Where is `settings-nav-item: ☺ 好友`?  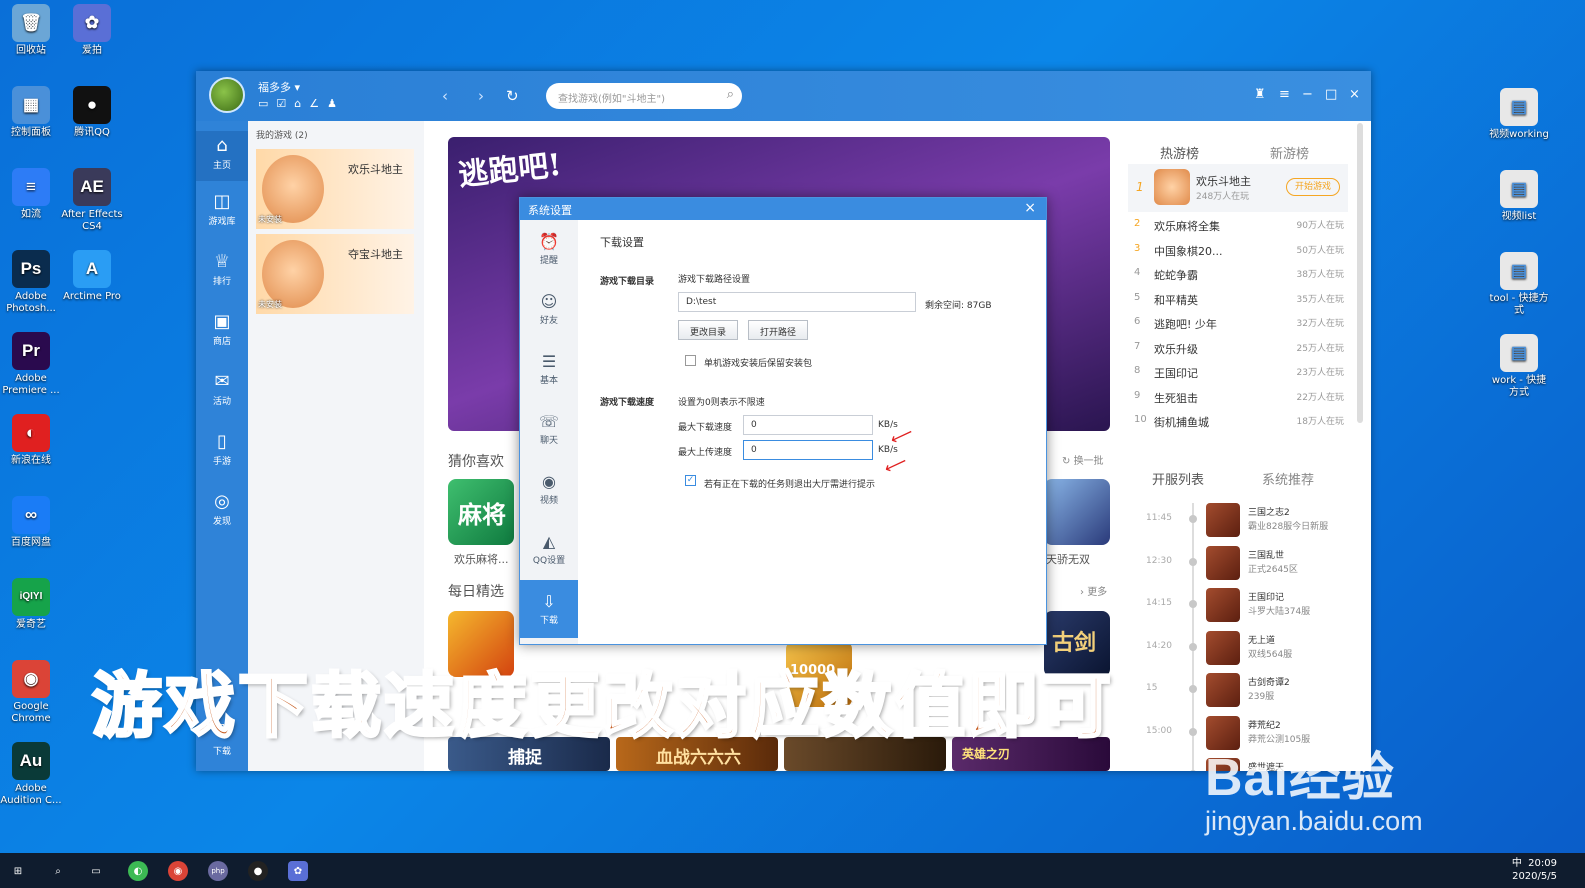 settings-nav-item: ☺ 好友 is located at coordinates (549, 309).